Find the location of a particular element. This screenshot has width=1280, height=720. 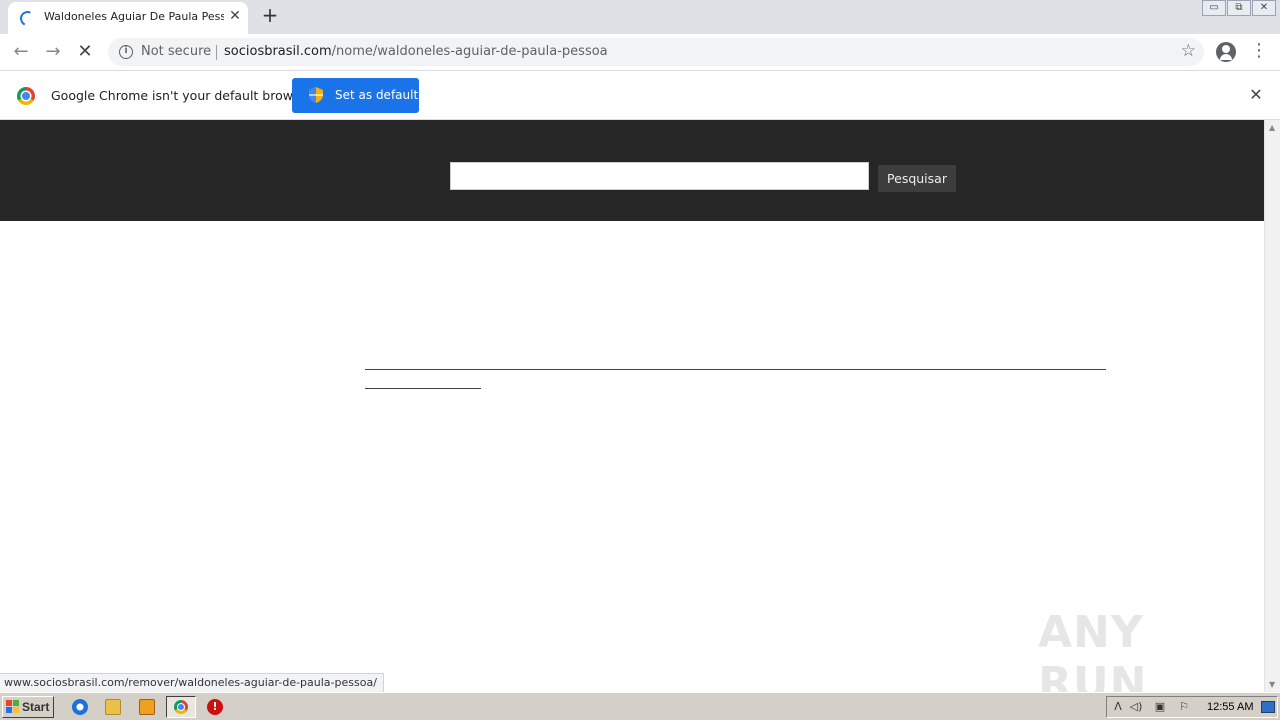

set-as-default-button: Set as default is located at coordinates (355, 95).